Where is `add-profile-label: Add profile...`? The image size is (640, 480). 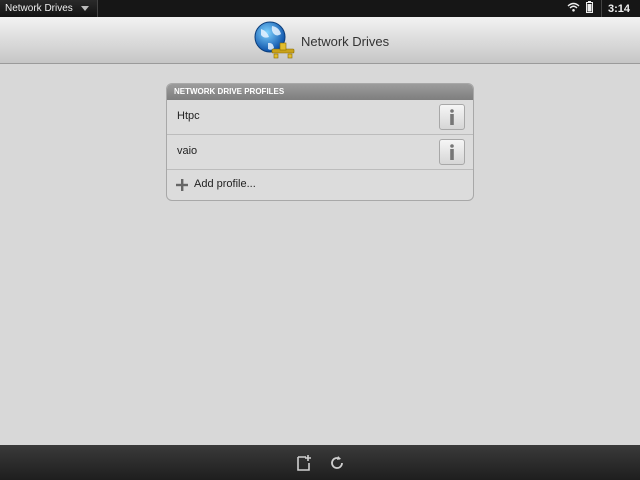
add-profile-label: Add profile... is located at coordinates (225, 184).